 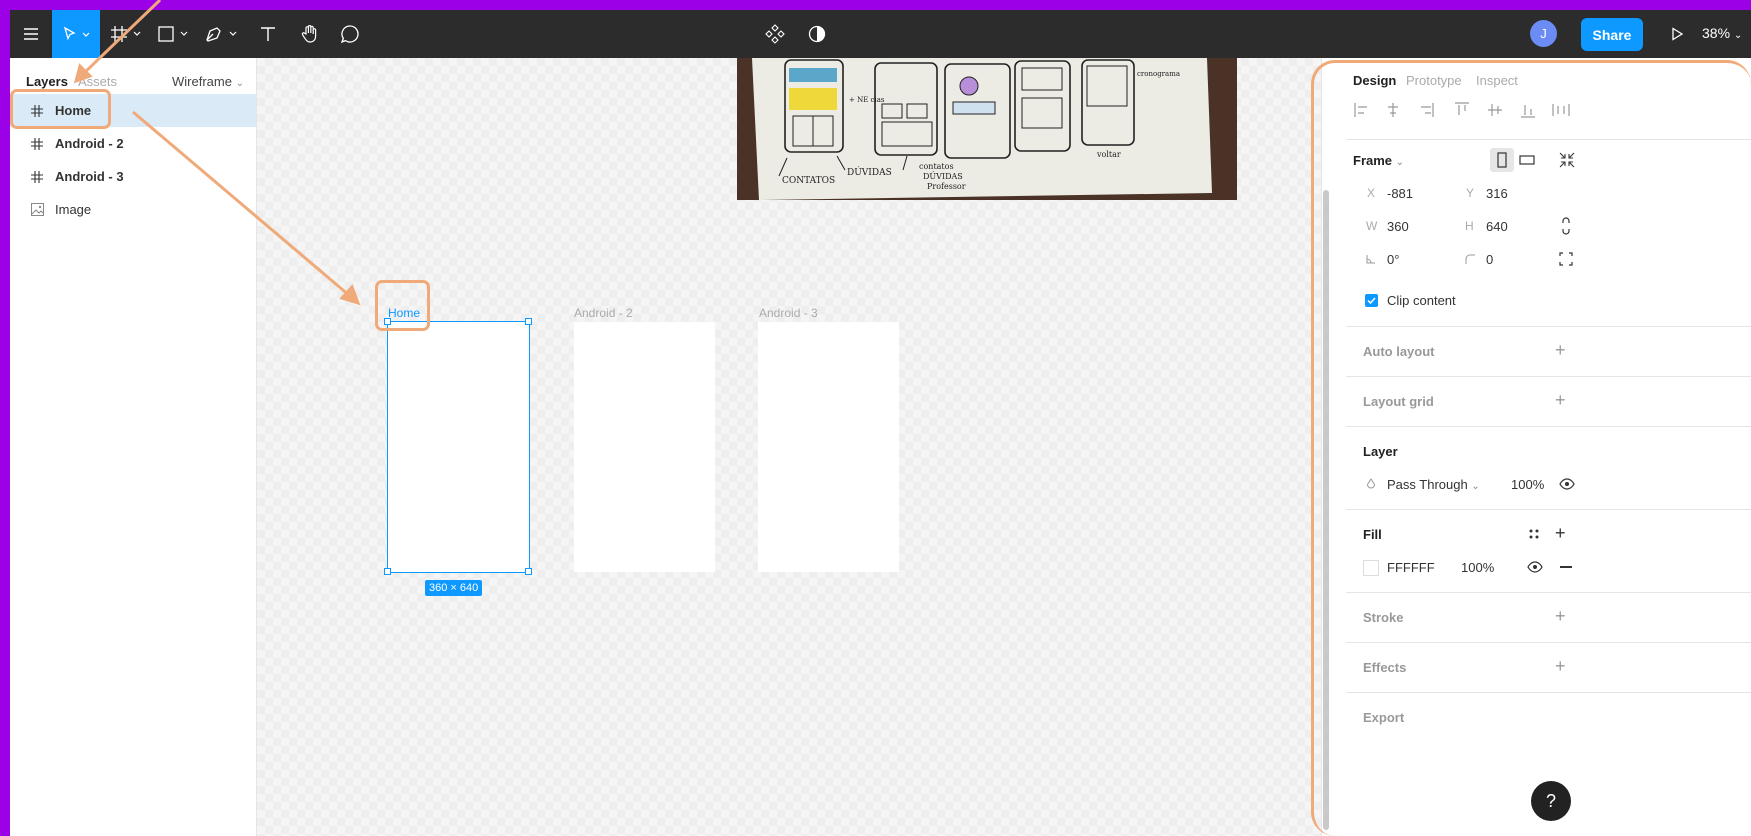 I want to click on cursor-icon, so click(x=76, y=33).